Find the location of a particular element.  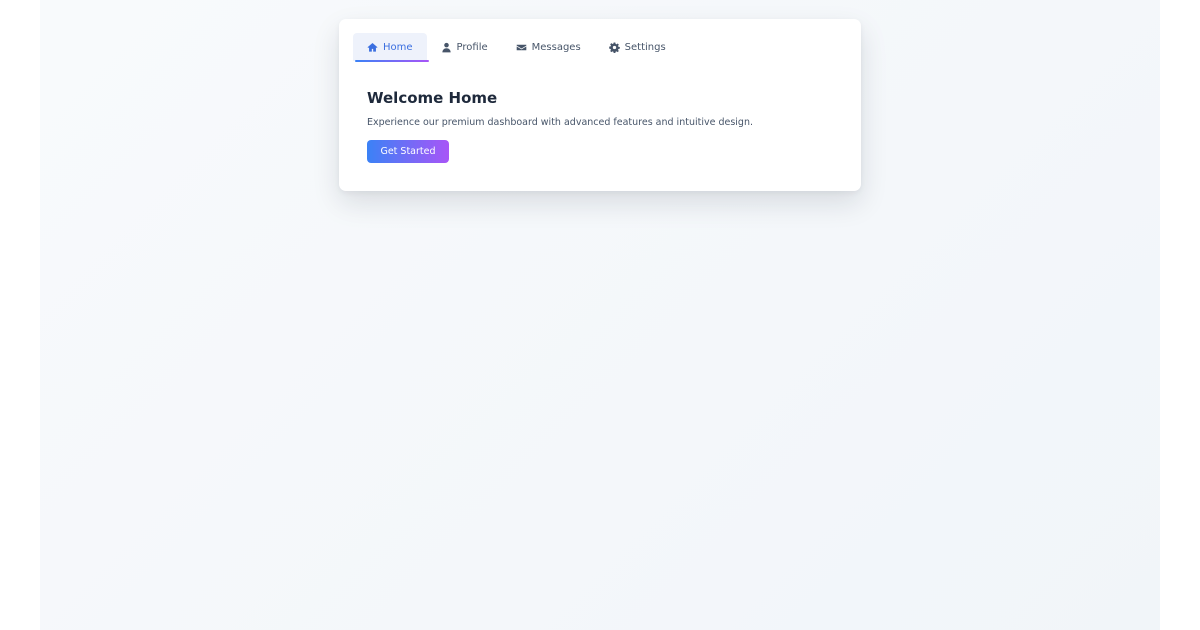

tab-label: Messages is located at coordinates (556, 47).